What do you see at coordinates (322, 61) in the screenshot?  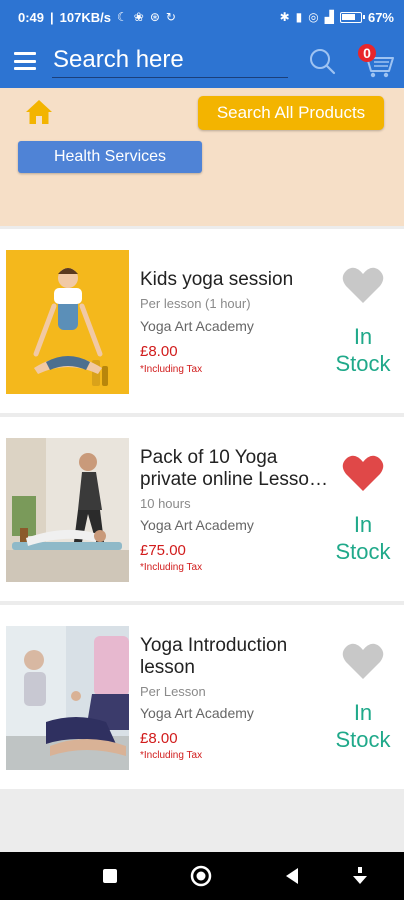 I see `search-icon` at bounding box center [322, 61].